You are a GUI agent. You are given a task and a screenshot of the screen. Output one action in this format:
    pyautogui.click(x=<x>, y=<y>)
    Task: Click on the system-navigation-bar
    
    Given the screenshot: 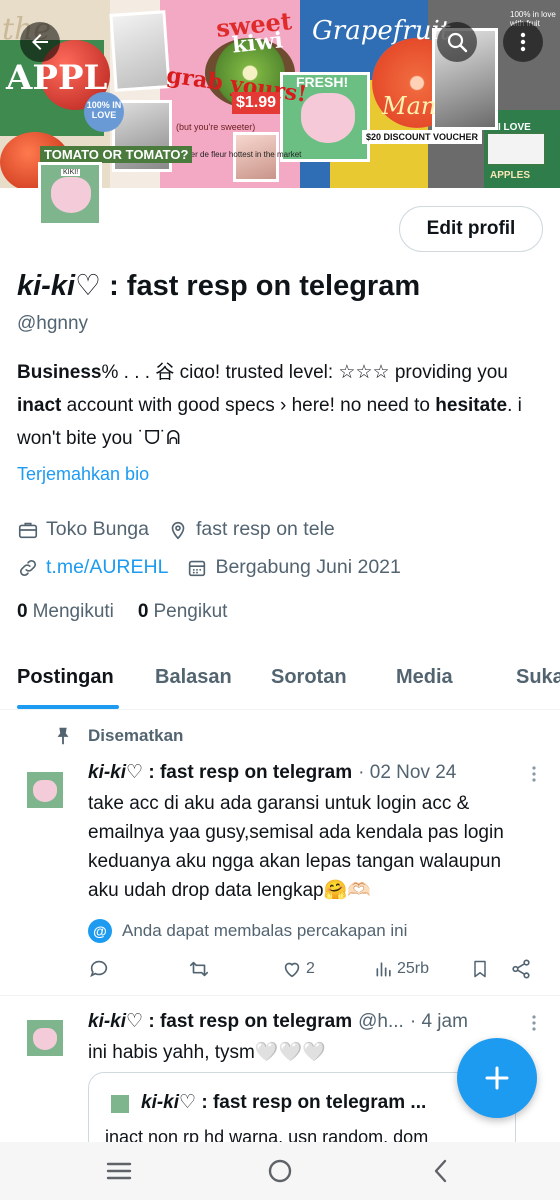 What is the action you would take?
    pyautogui.click(x=280, y=1171)
    